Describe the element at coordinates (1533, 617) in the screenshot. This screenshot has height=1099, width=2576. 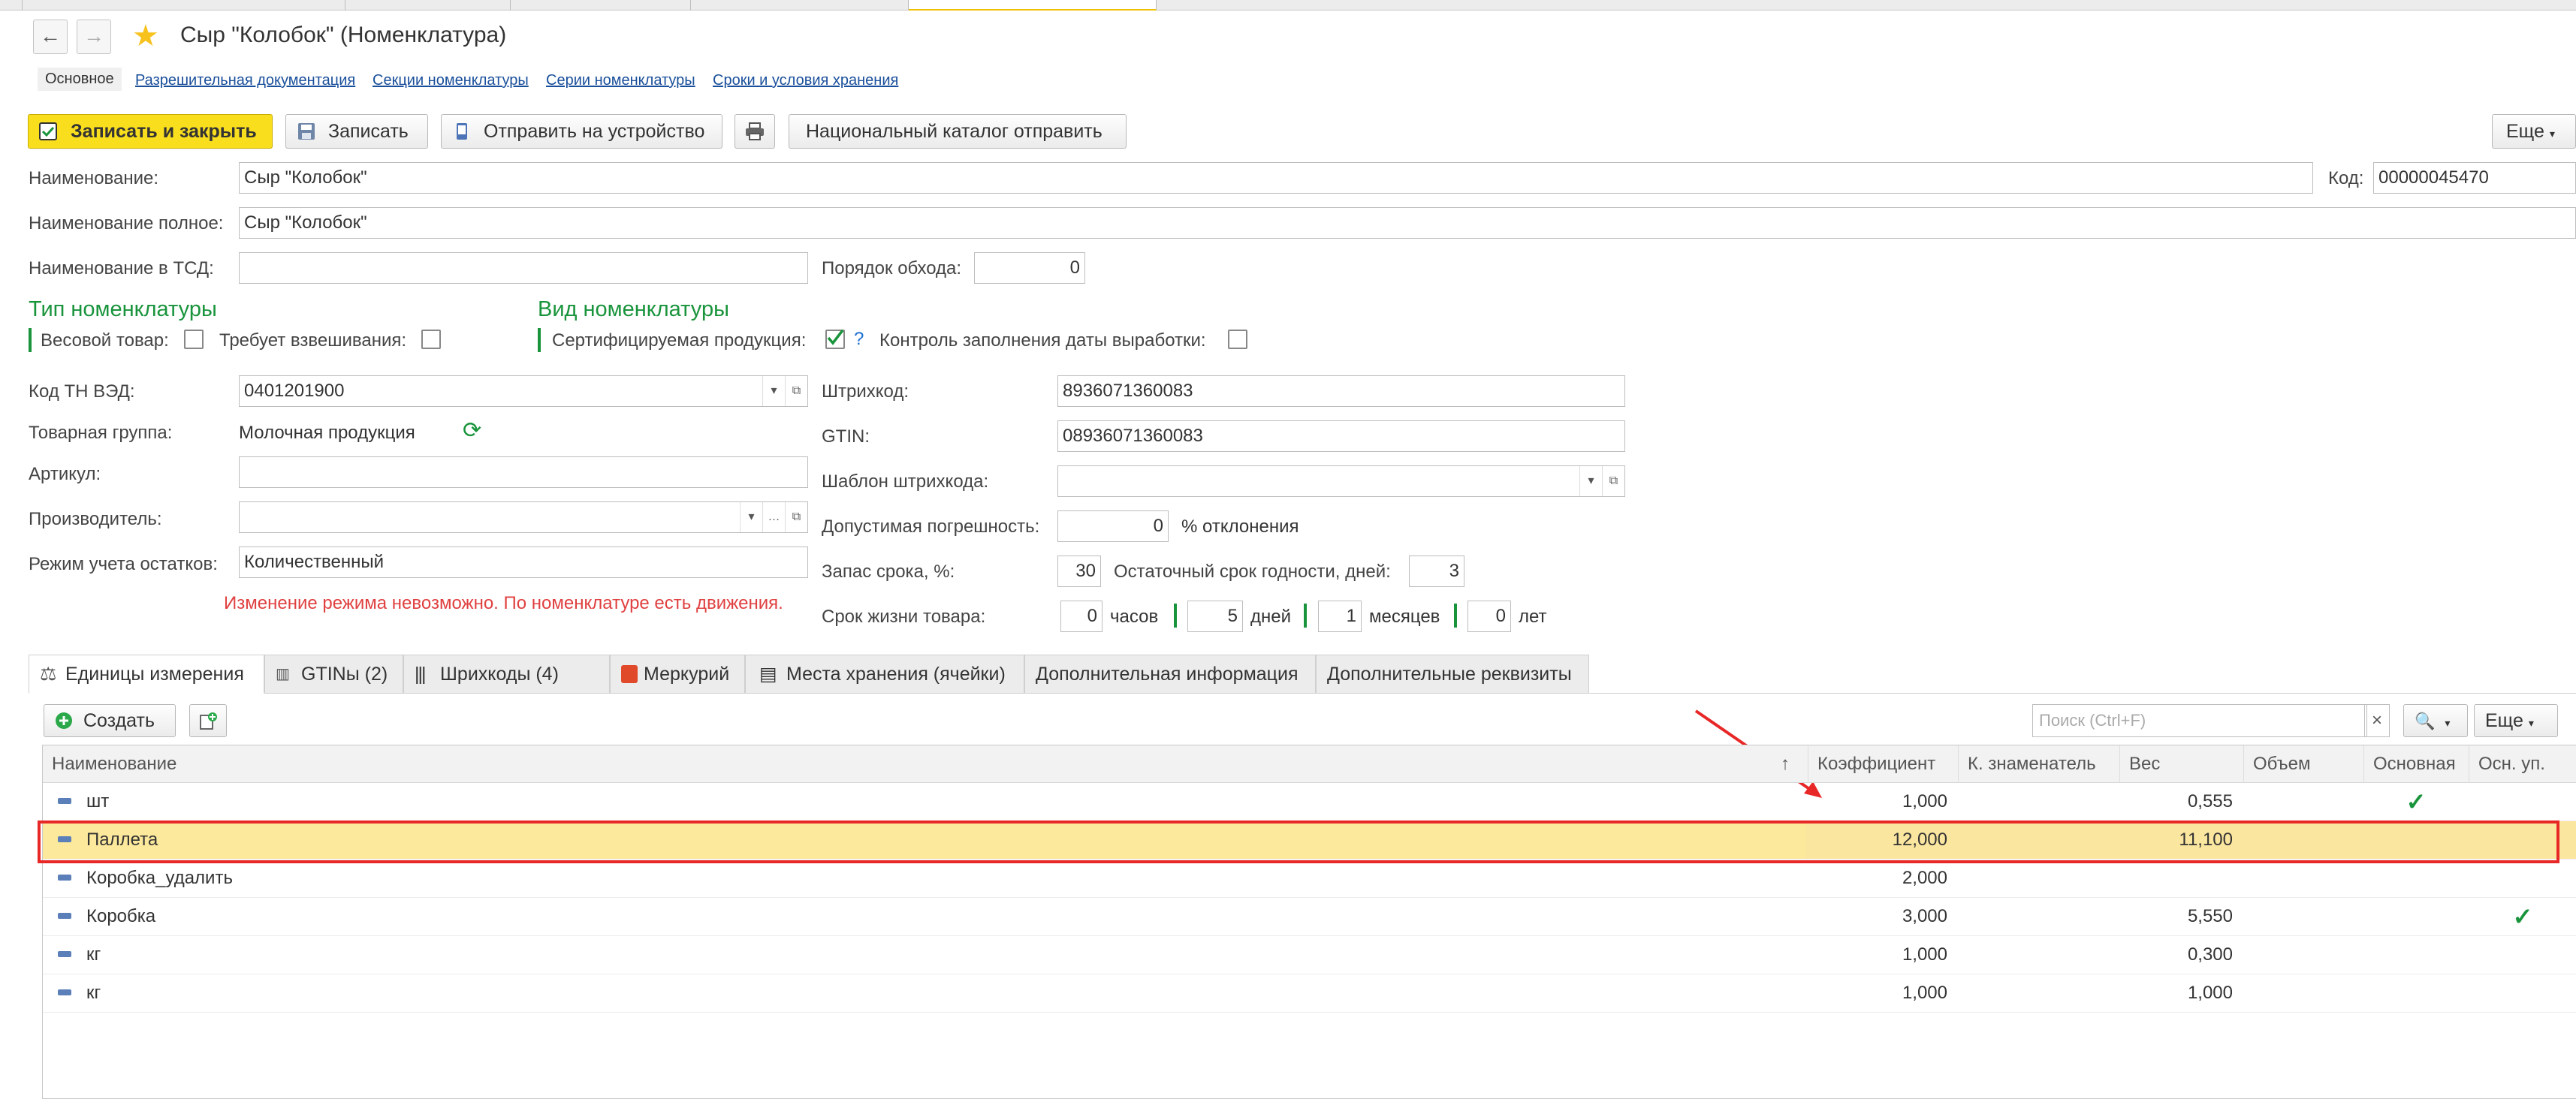
I see `years-unit: лет` at that location.